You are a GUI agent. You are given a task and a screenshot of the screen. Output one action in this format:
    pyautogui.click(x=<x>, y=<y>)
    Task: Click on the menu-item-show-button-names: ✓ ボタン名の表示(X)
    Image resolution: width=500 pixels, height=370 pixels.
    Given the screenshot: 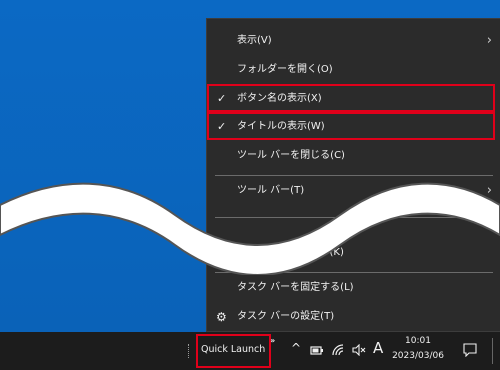 What is the action you would take?
    pyautogui.click(x=353, y=99)
    